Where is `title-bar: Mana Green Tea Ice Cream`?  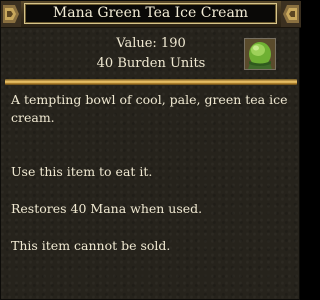 title-bar: Mana Green Tea Ice Cream is located at coordinates (151, 14).